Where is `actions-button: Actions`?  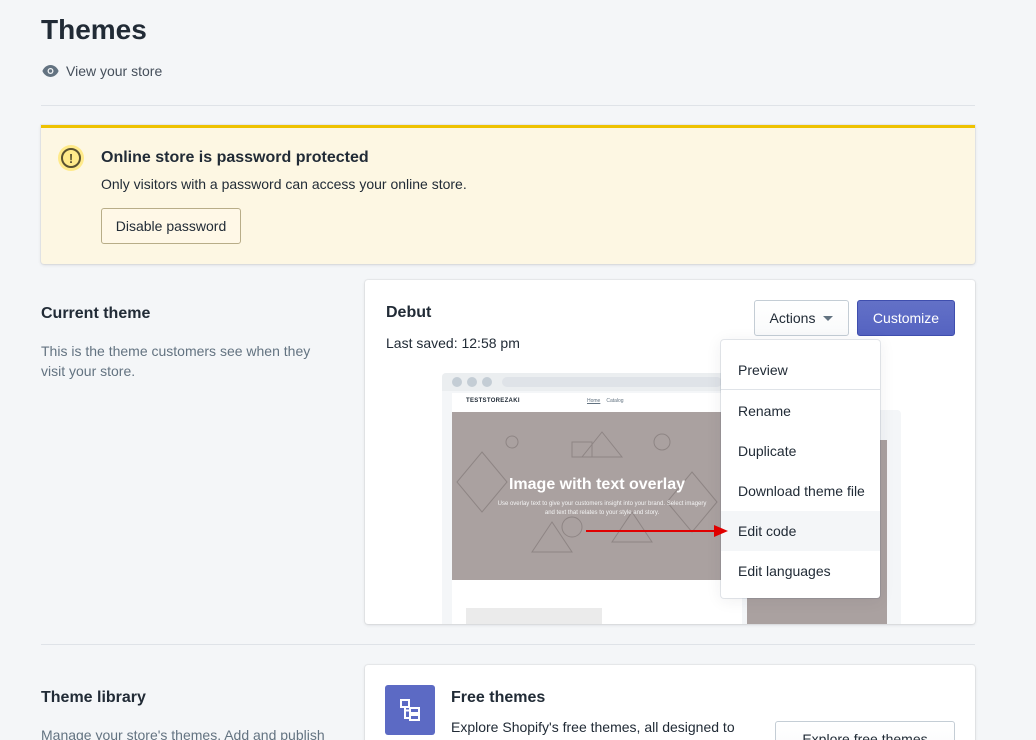
actions-button: Actions is located at coordinates (801, 318).